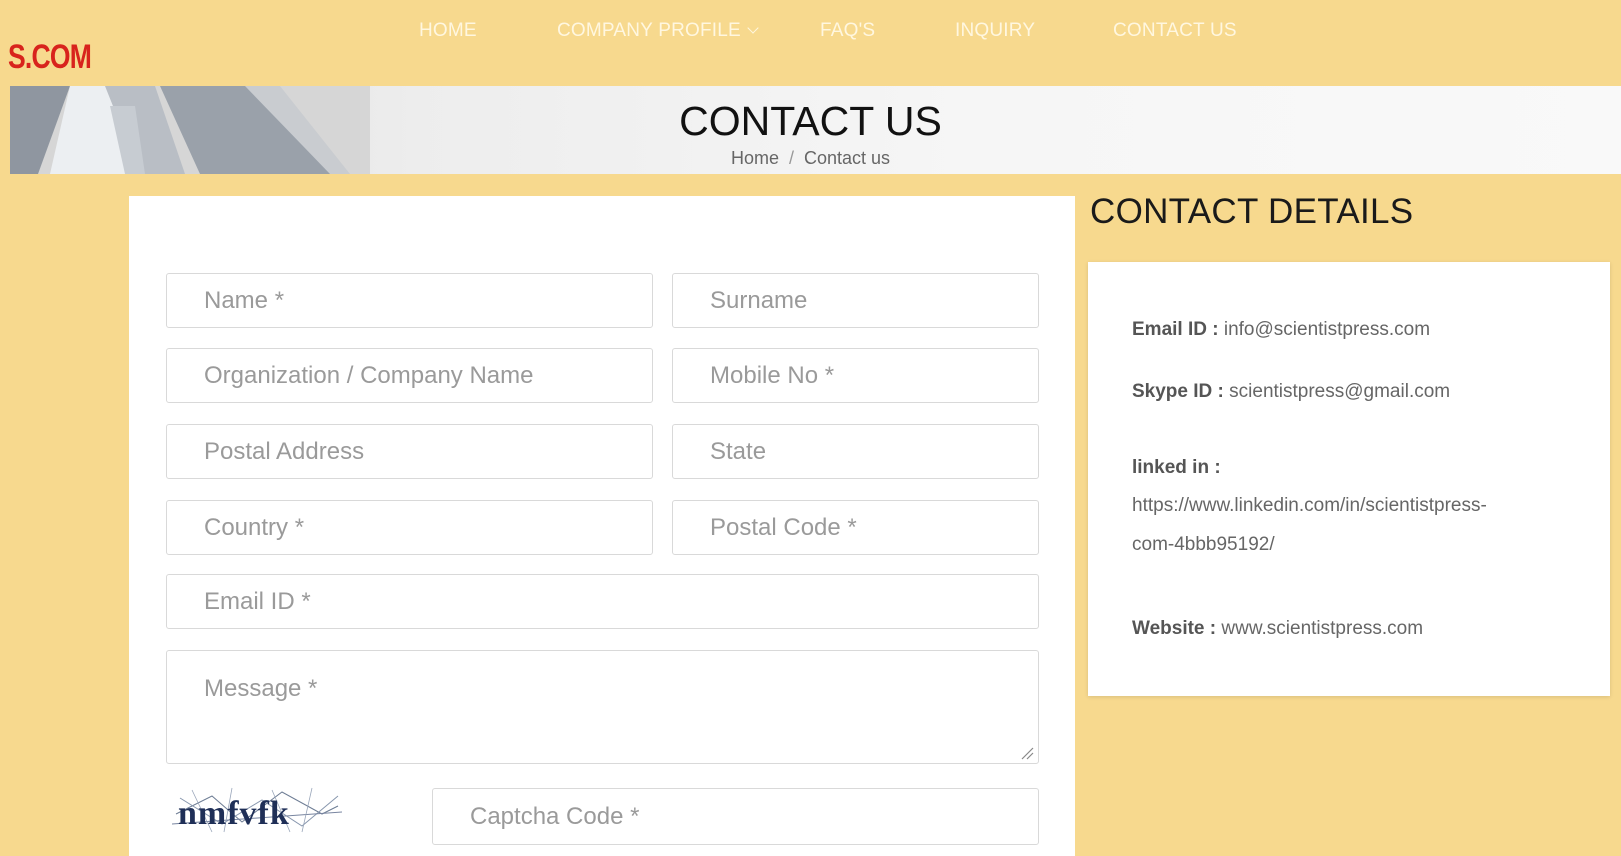 This screenshot has height=856, width=1621. Describe the element at coordinates (448, 31) in the screenshot. I see `nav-home: HOME` at that location.